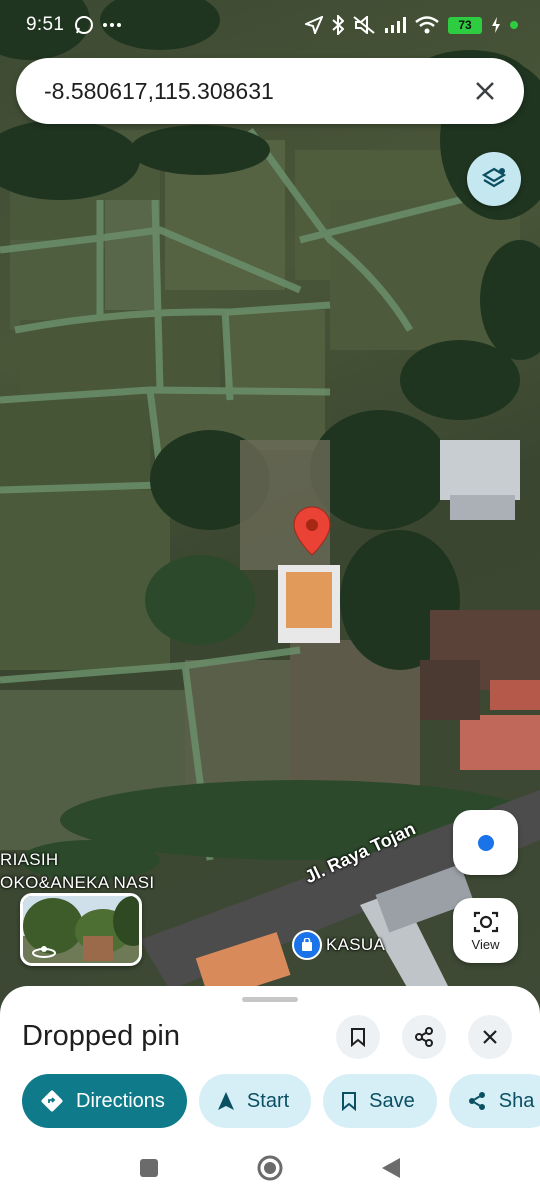  I want to click on search-bar: -8.580617,115.308631, so click(270, 91).